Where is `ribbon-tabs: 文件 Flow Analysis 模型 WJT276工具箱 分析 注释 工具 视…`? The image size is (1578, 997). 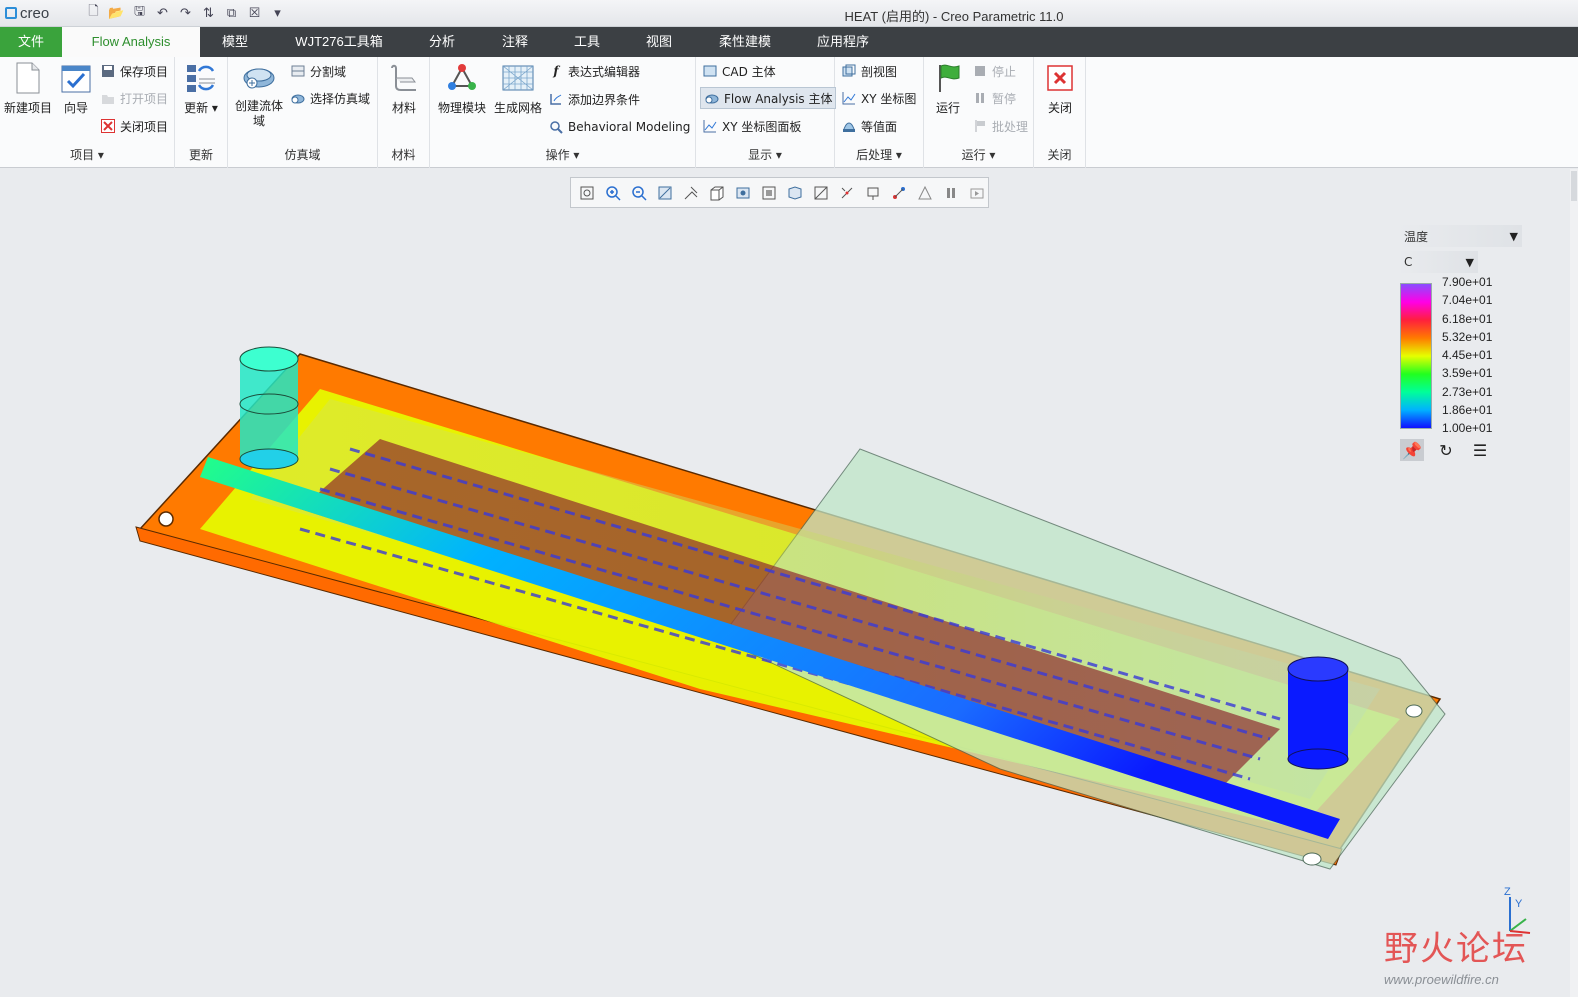
ribbon-tabs: 文件 Flow Analysis 模型 WJT276工具箱 分析 注释 工具 视… is located at coordinates (789, 42).